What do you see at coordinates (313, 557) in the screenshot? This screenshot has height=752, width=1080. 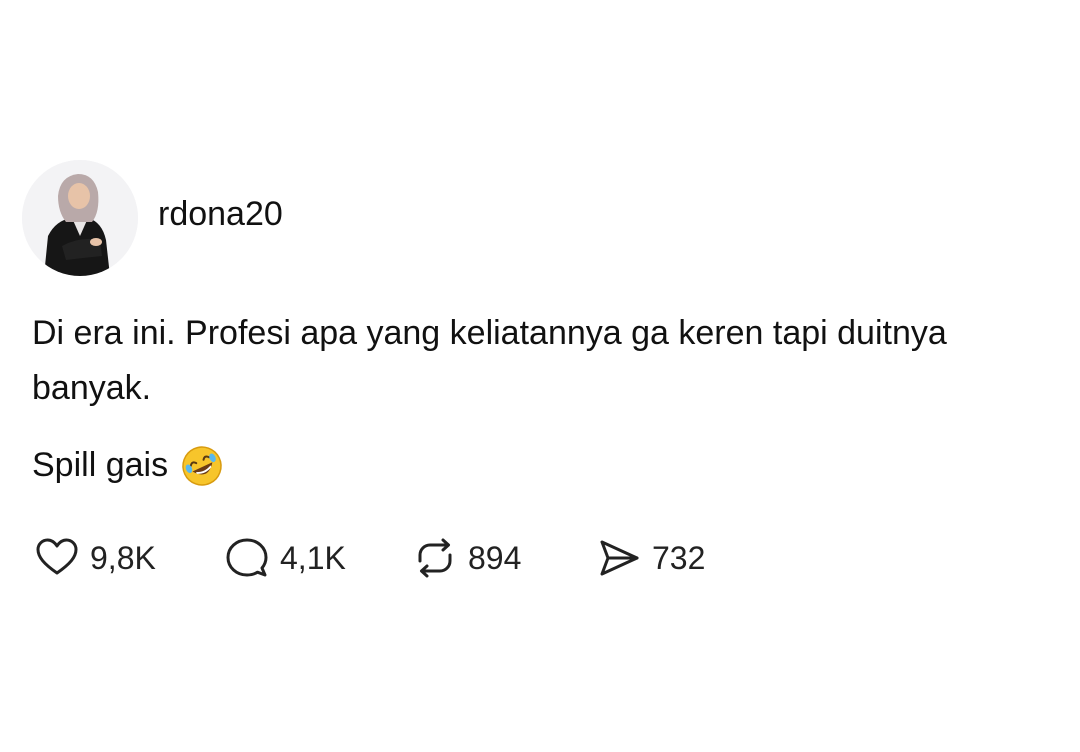 I see `reply-count: 4,1K` at bounding box center [313, 557].